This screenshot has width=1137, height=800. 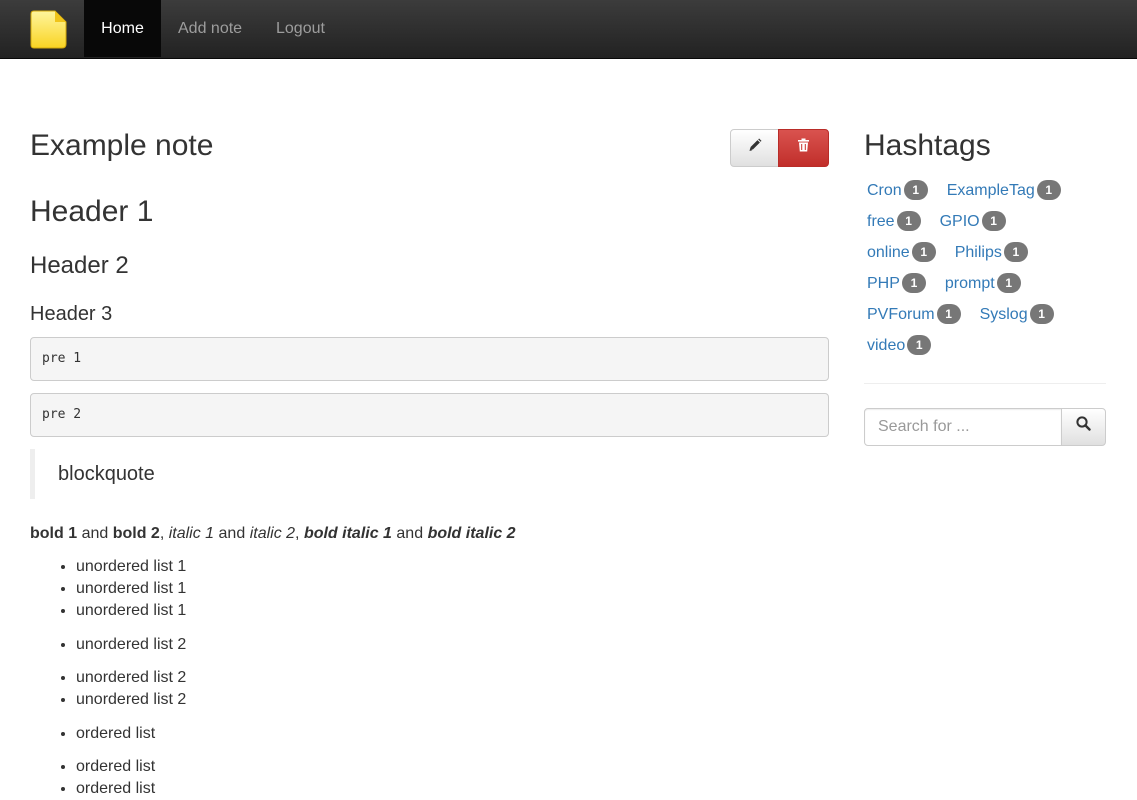 I want to click on hashtag-name: Syslog, so click(x=1003, y=314).